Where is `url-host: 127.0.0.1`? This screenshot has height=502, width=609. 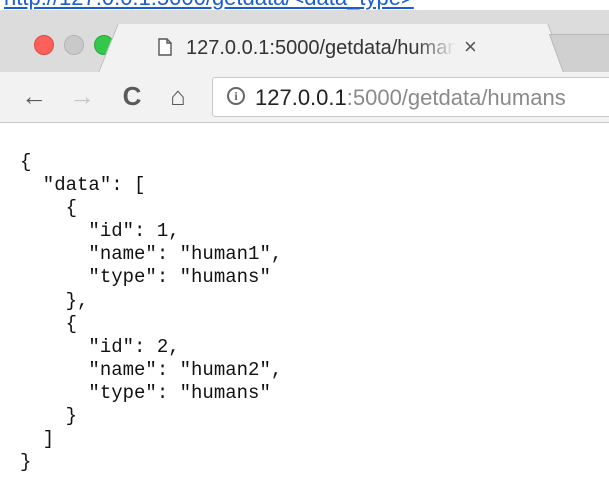 url-host: 127.0.0.1 is located at coordinates (301, 97).